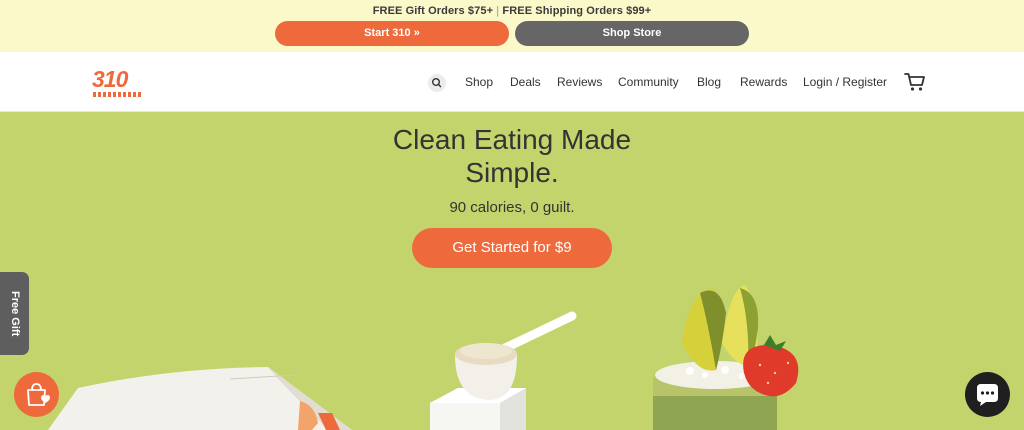 This screenshot has width=1024, height=430. I want to click on nav-community: Community, so click(648, 82).